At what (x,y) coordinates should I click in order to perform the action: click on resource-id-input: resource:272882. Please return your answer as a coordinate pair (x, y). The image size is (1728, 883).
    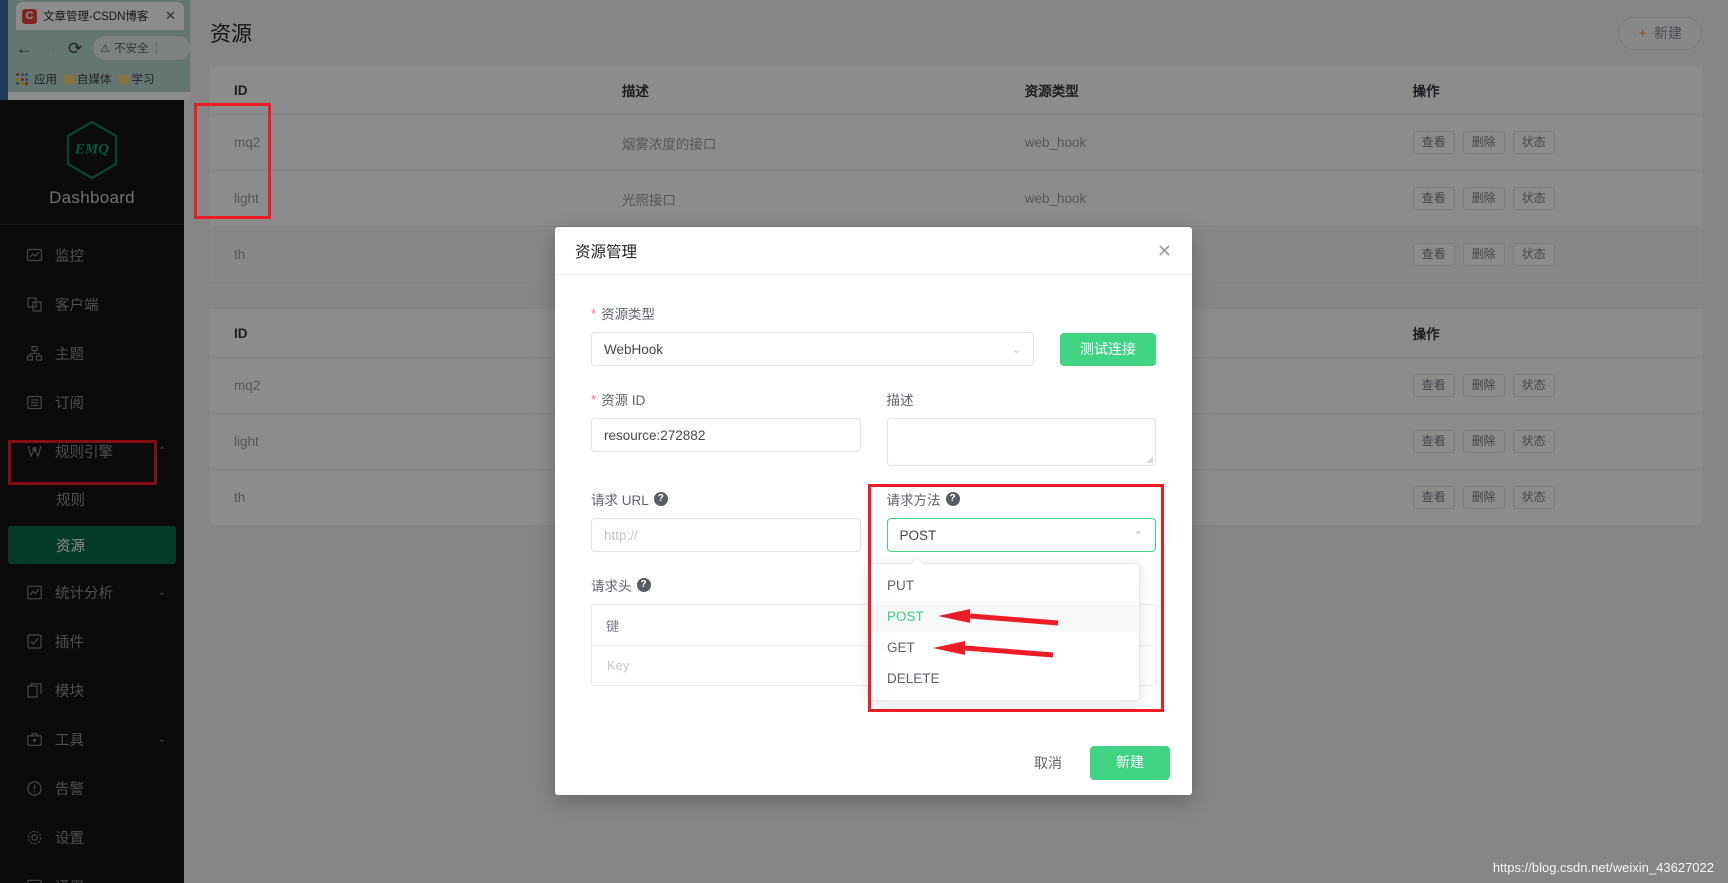
    Looking at the image, I should click on (726, 435).